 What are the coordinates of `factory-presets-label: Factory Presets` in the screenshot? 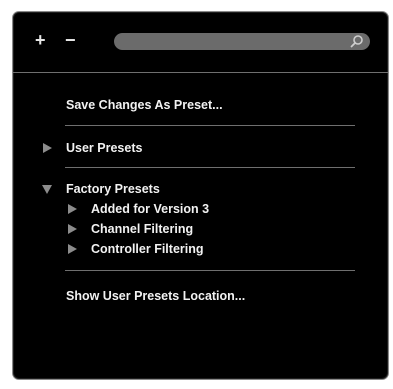 It's located at (113, 189).